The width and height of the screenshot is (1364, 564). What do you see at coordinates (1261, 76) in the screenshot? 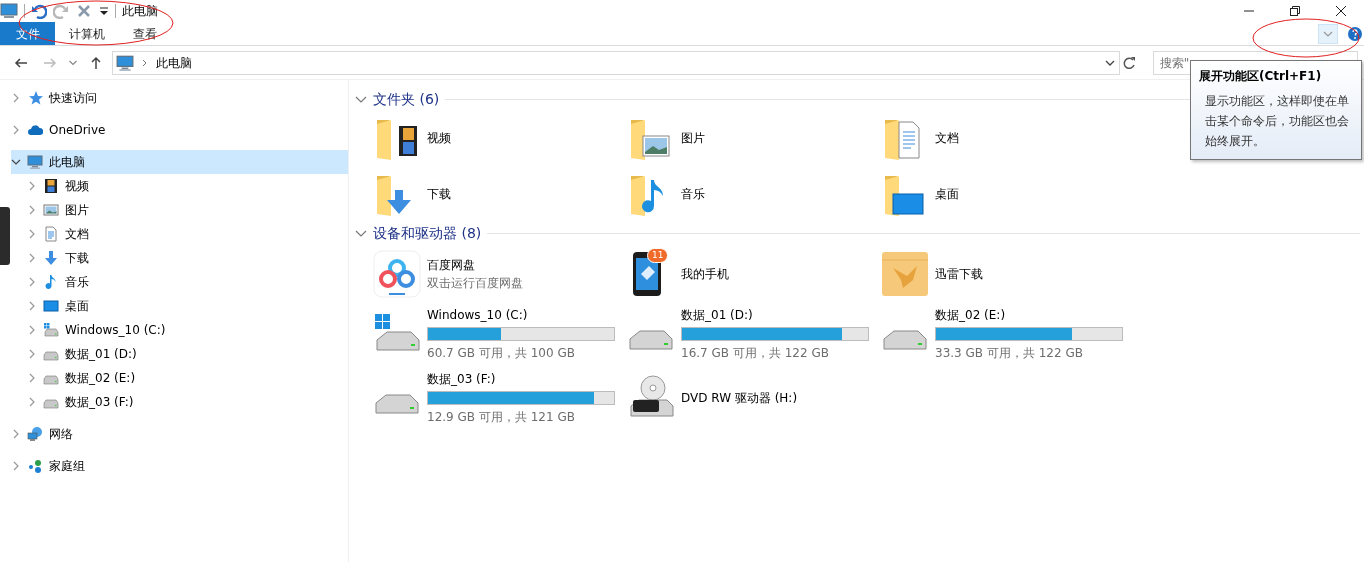
I see `tooltip-title: 展开功能区(Ctrl+F1)` at bounding box center [1261, 76].